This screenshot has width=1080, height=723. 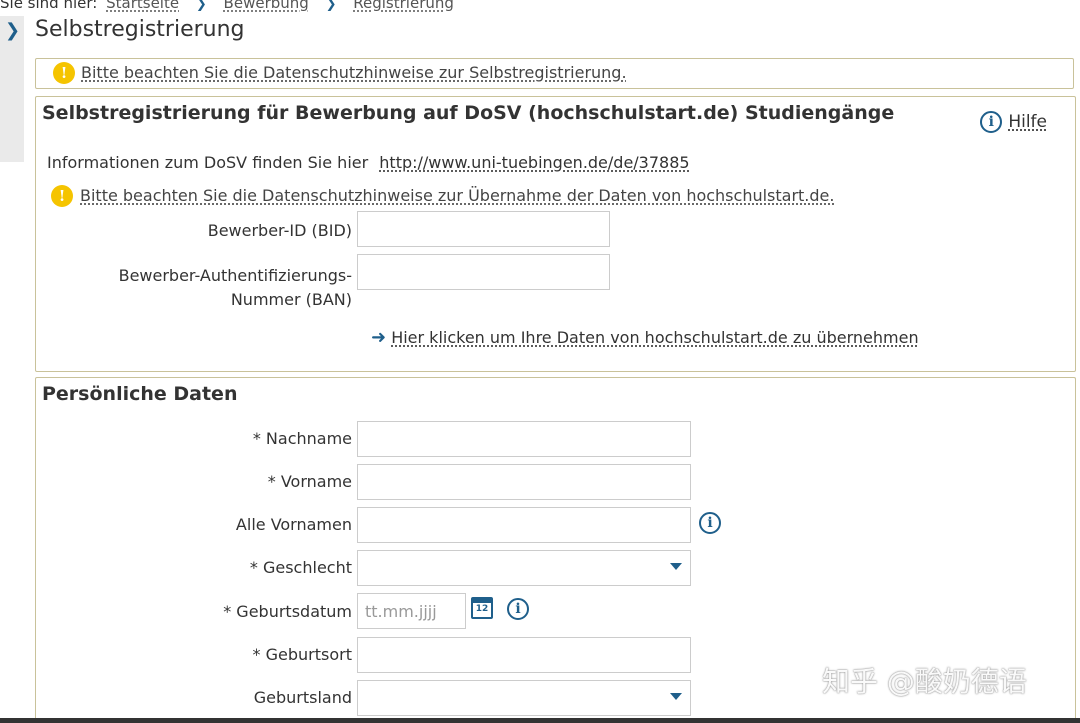 What do you see at coordinates (300, 567) in the screenshot?
I see `geschlecht-label: * Geschlecht` at bounding box center [300, 567].